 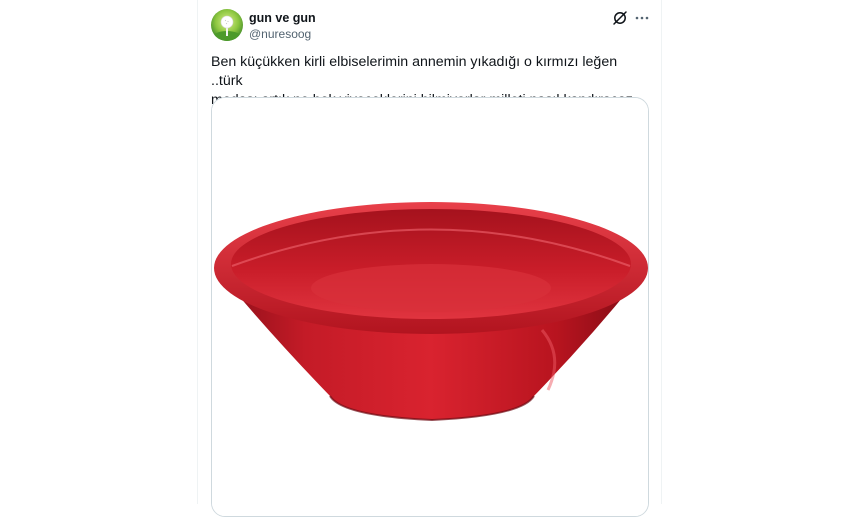 What do you see at coordinates (620, 18) in the screenshot?
I see `grok-icon` at bounding box center [620, 18].